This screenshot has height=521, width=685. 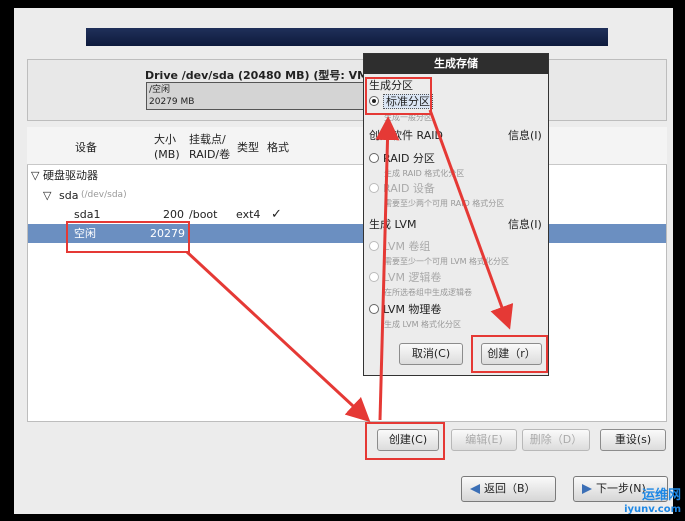 What do you see at coordinates (387, 268) in the screenshot?
I see `arrow-create-to-standard` at bounding box center [387, 268].